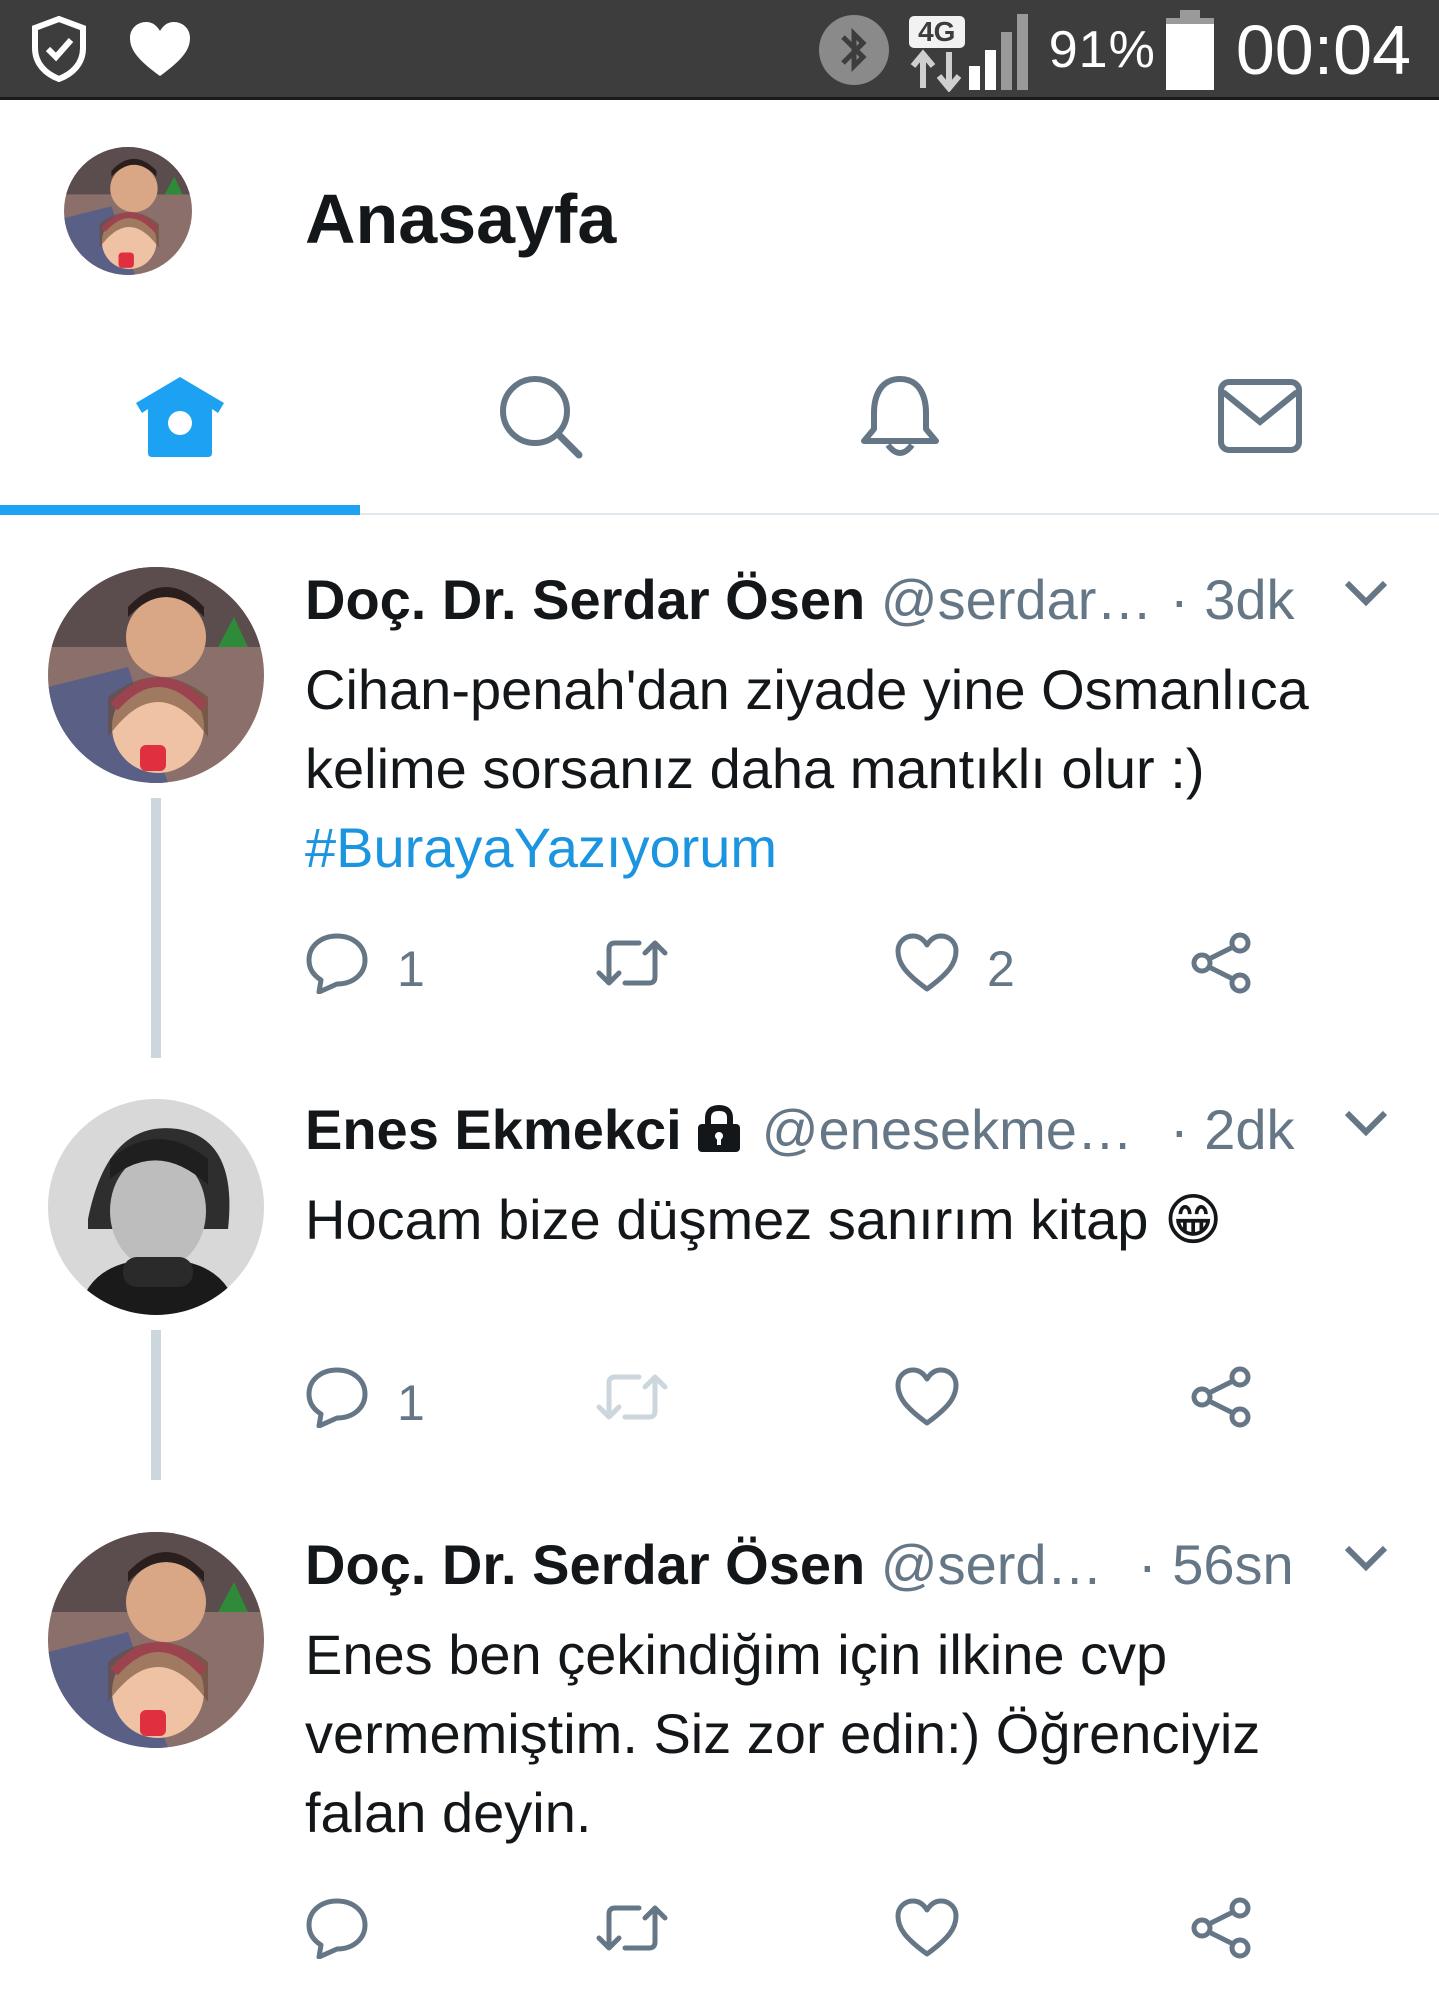 Image resolution: width=1439 pixels, height=1999 pixels. I want to click on home-icon, so click(180, 418).